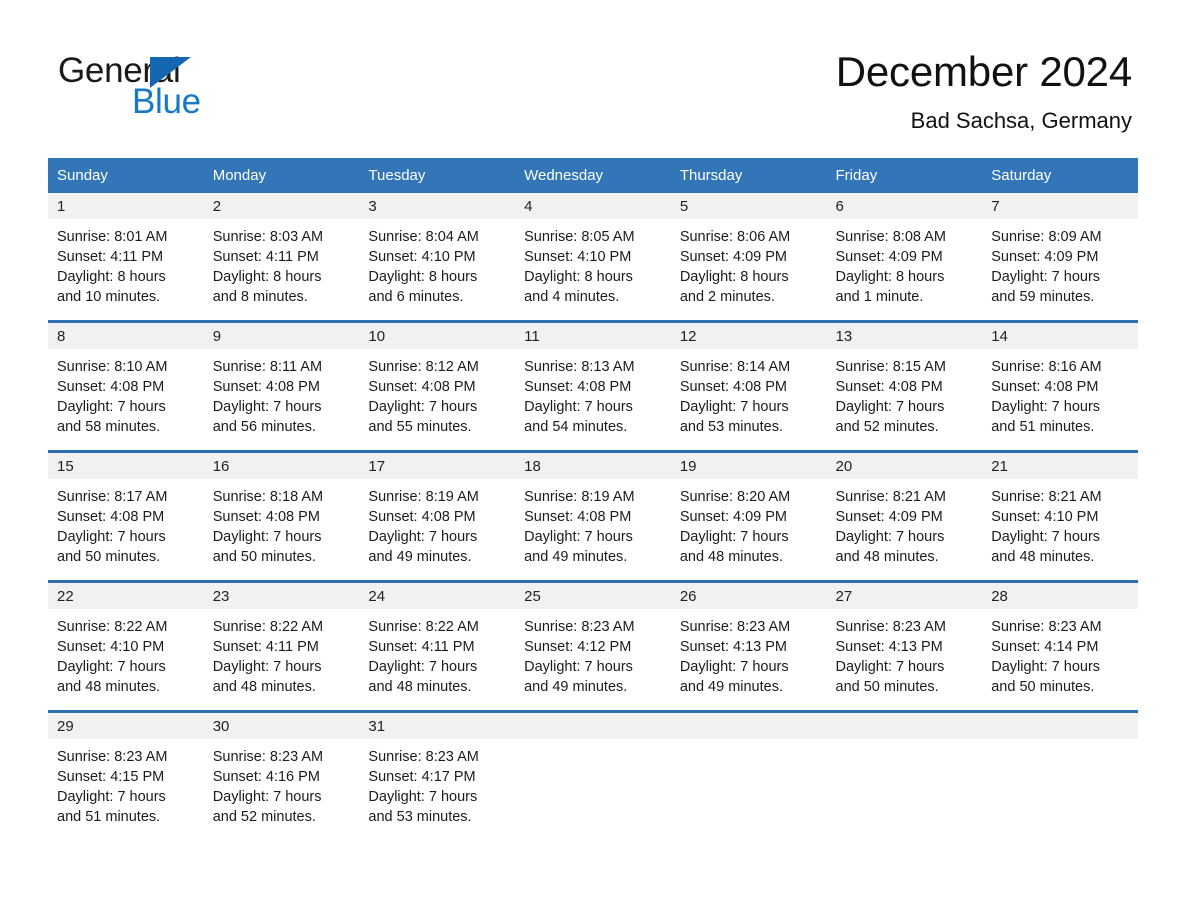  I want to click on day-cell-empty, so click(1060, 775).